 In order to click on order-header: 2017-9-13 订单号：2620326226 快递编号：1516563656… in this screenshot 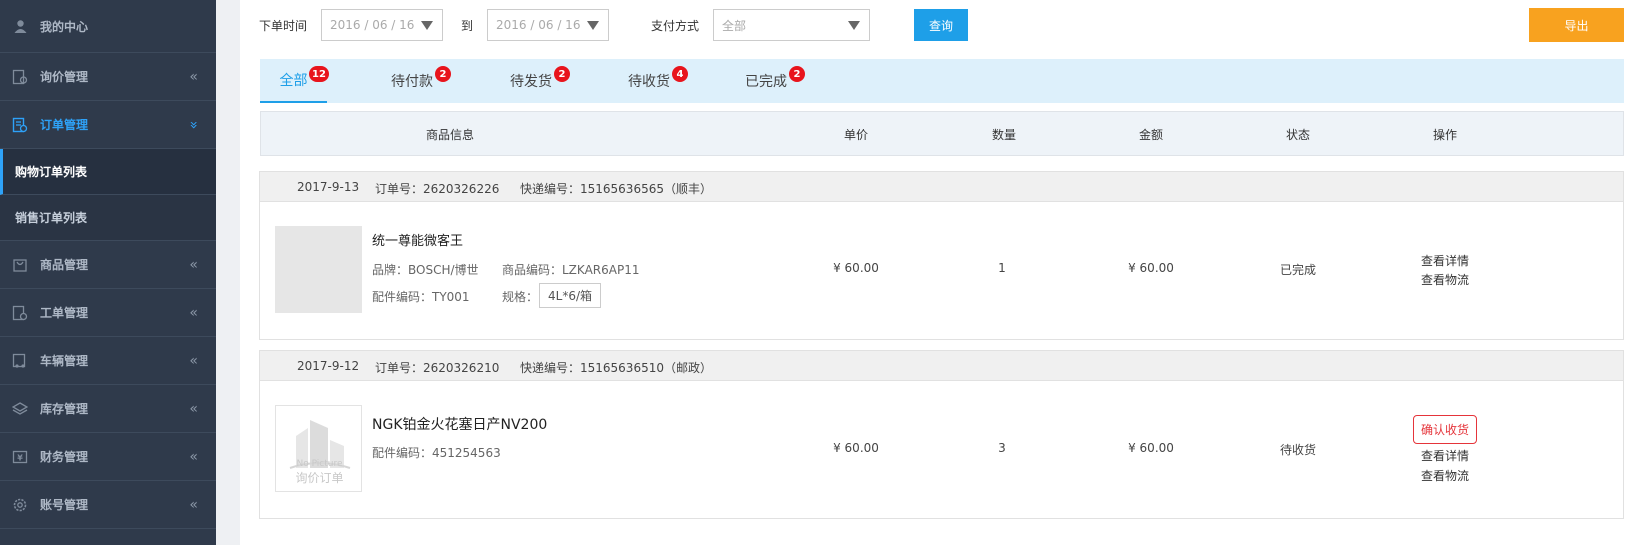, I will do `click(941, 187)`.